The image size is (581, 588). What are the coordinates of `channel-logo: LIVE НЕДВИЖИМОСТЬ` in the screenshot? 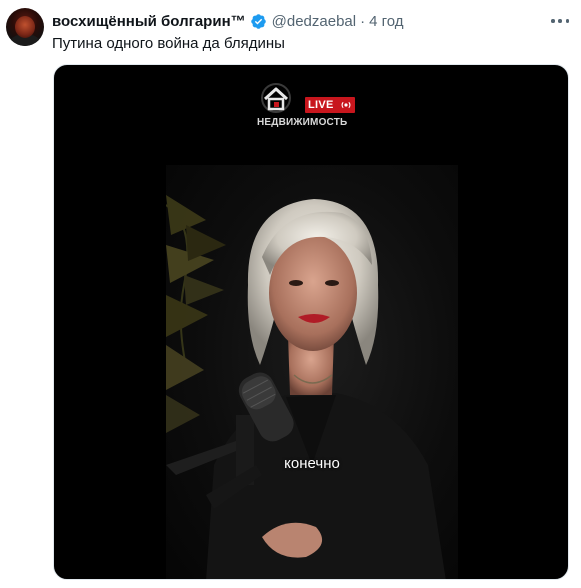 It's located at (308, 107).